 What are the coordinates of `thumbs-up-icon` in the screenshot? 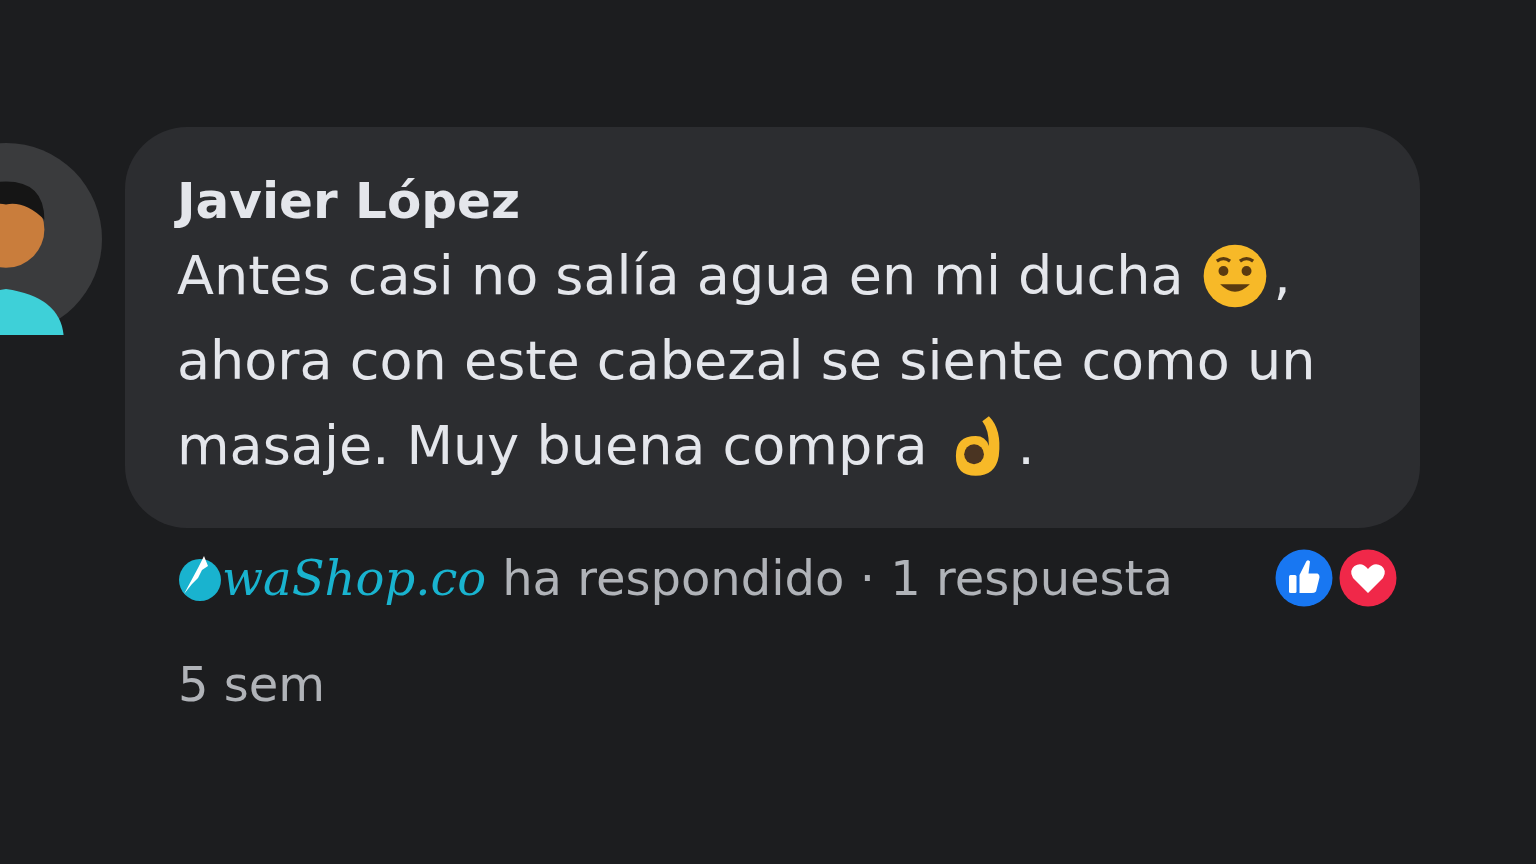 It's located at (1304, 578).